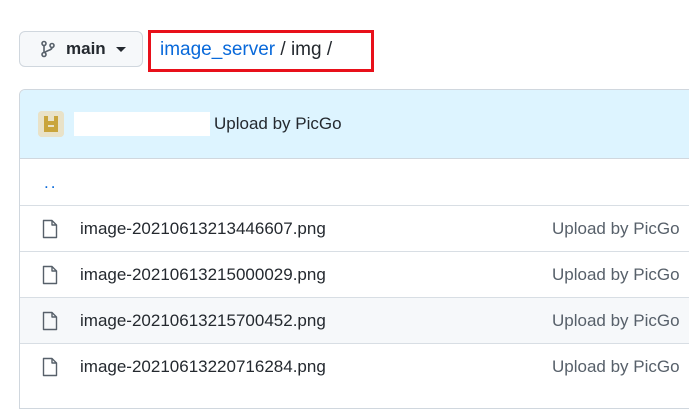 The height and width of the screenshot is (409, 689). I want to click on avatar, so click(51, 124).